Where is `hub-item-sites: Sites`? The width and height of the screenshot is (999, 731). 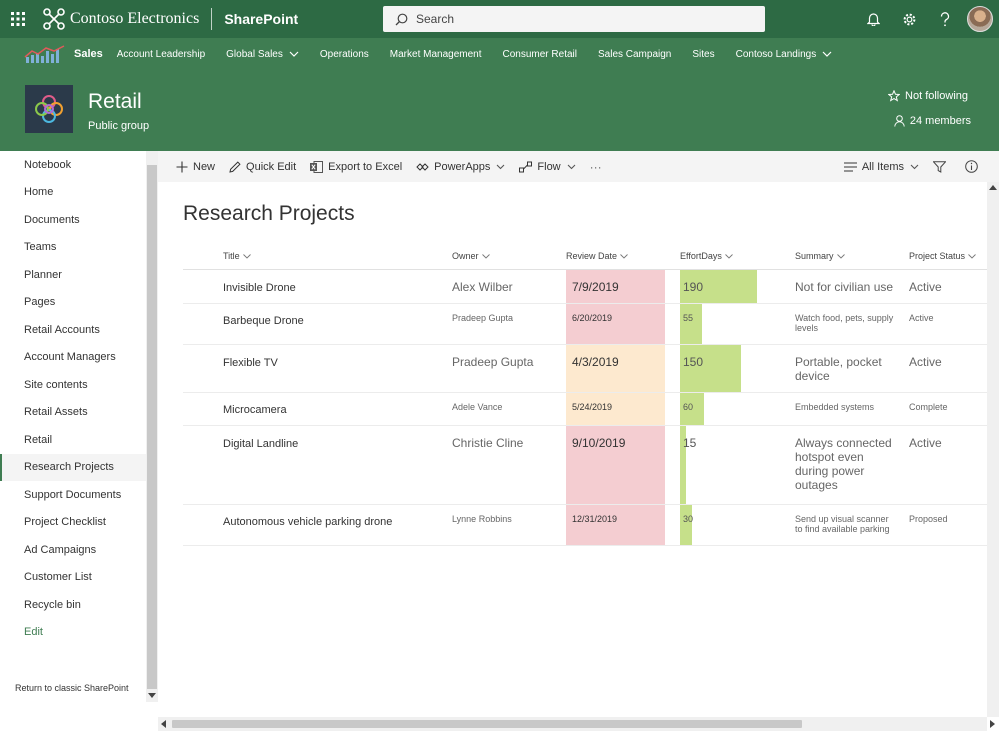 hub-item-sites: Sites is located at coordinates (703, 54).